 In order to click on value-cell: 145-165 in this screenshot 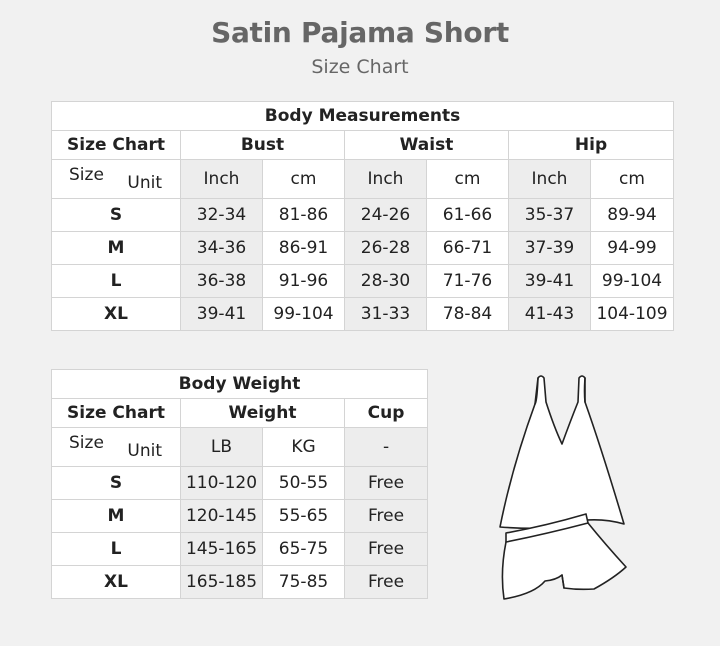, I will do `click(221, 549)`.